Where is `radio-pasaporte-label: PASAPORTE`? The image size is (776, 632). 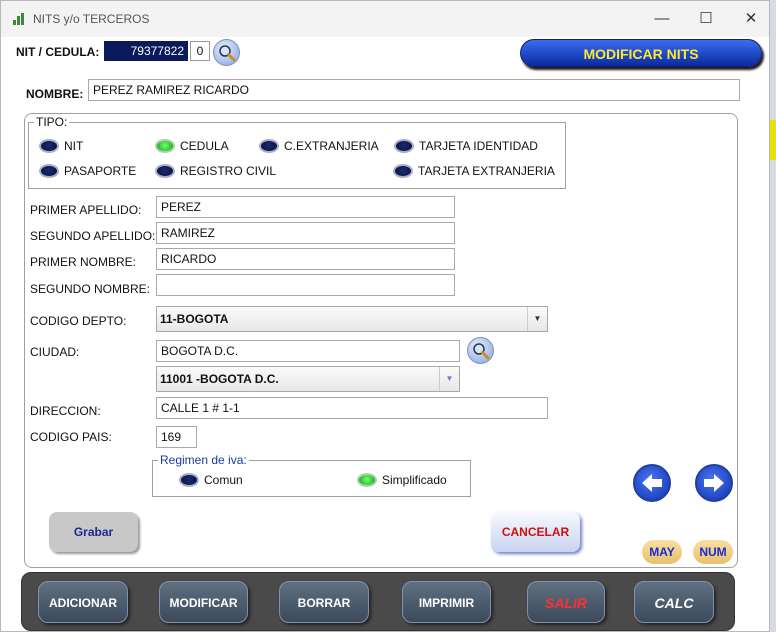
radio-pasaporte-label: PASAPORTE is located at coordinates (100, 171).